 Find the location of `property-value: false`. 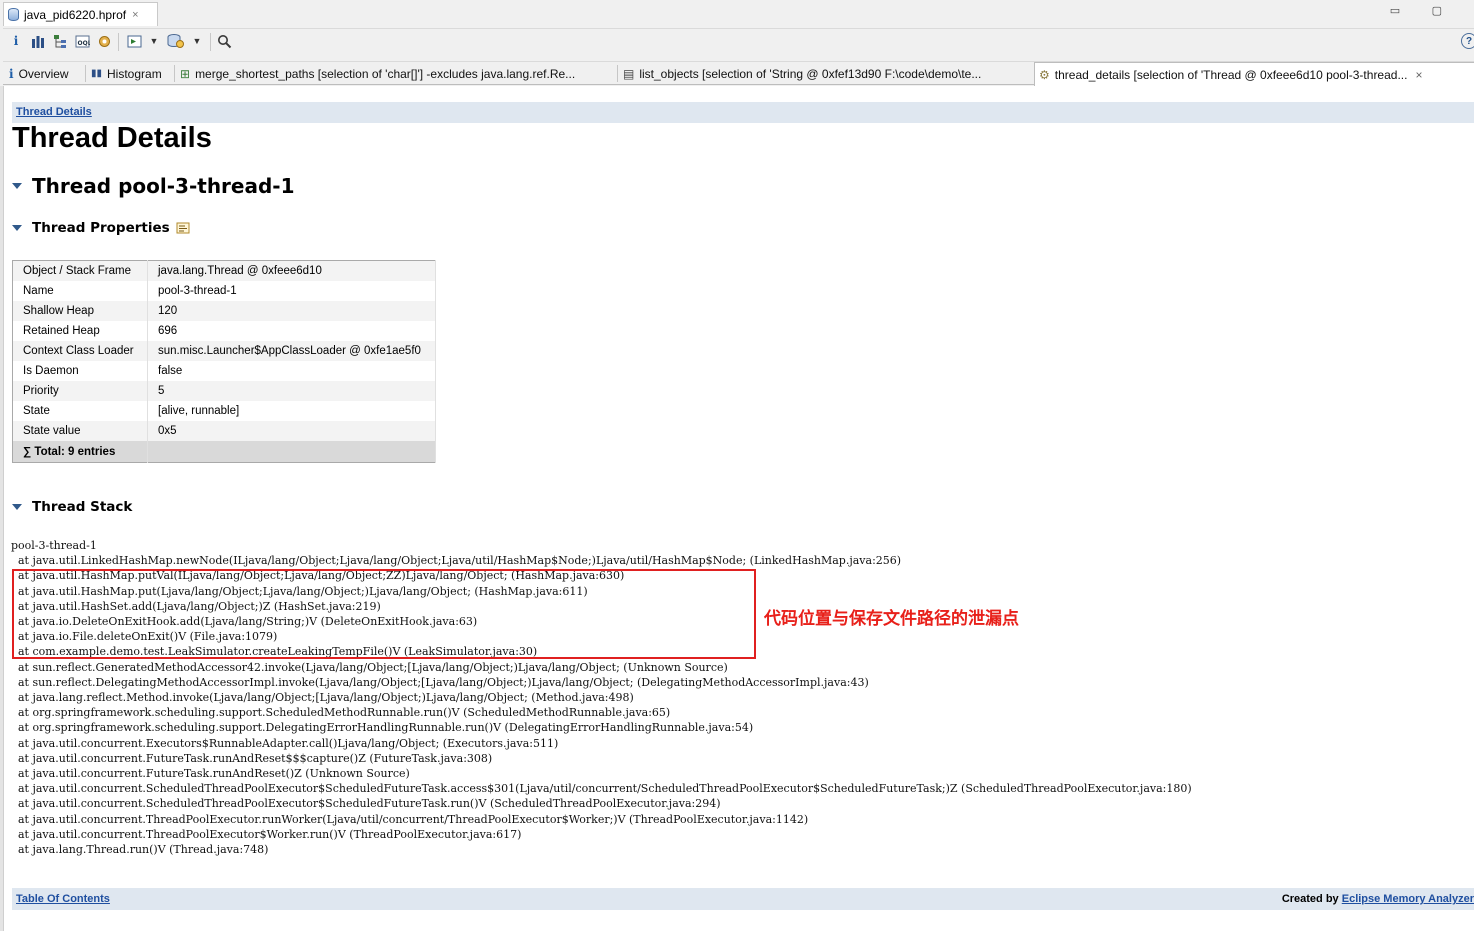

property-value: false is located at coordinates (291, 371).